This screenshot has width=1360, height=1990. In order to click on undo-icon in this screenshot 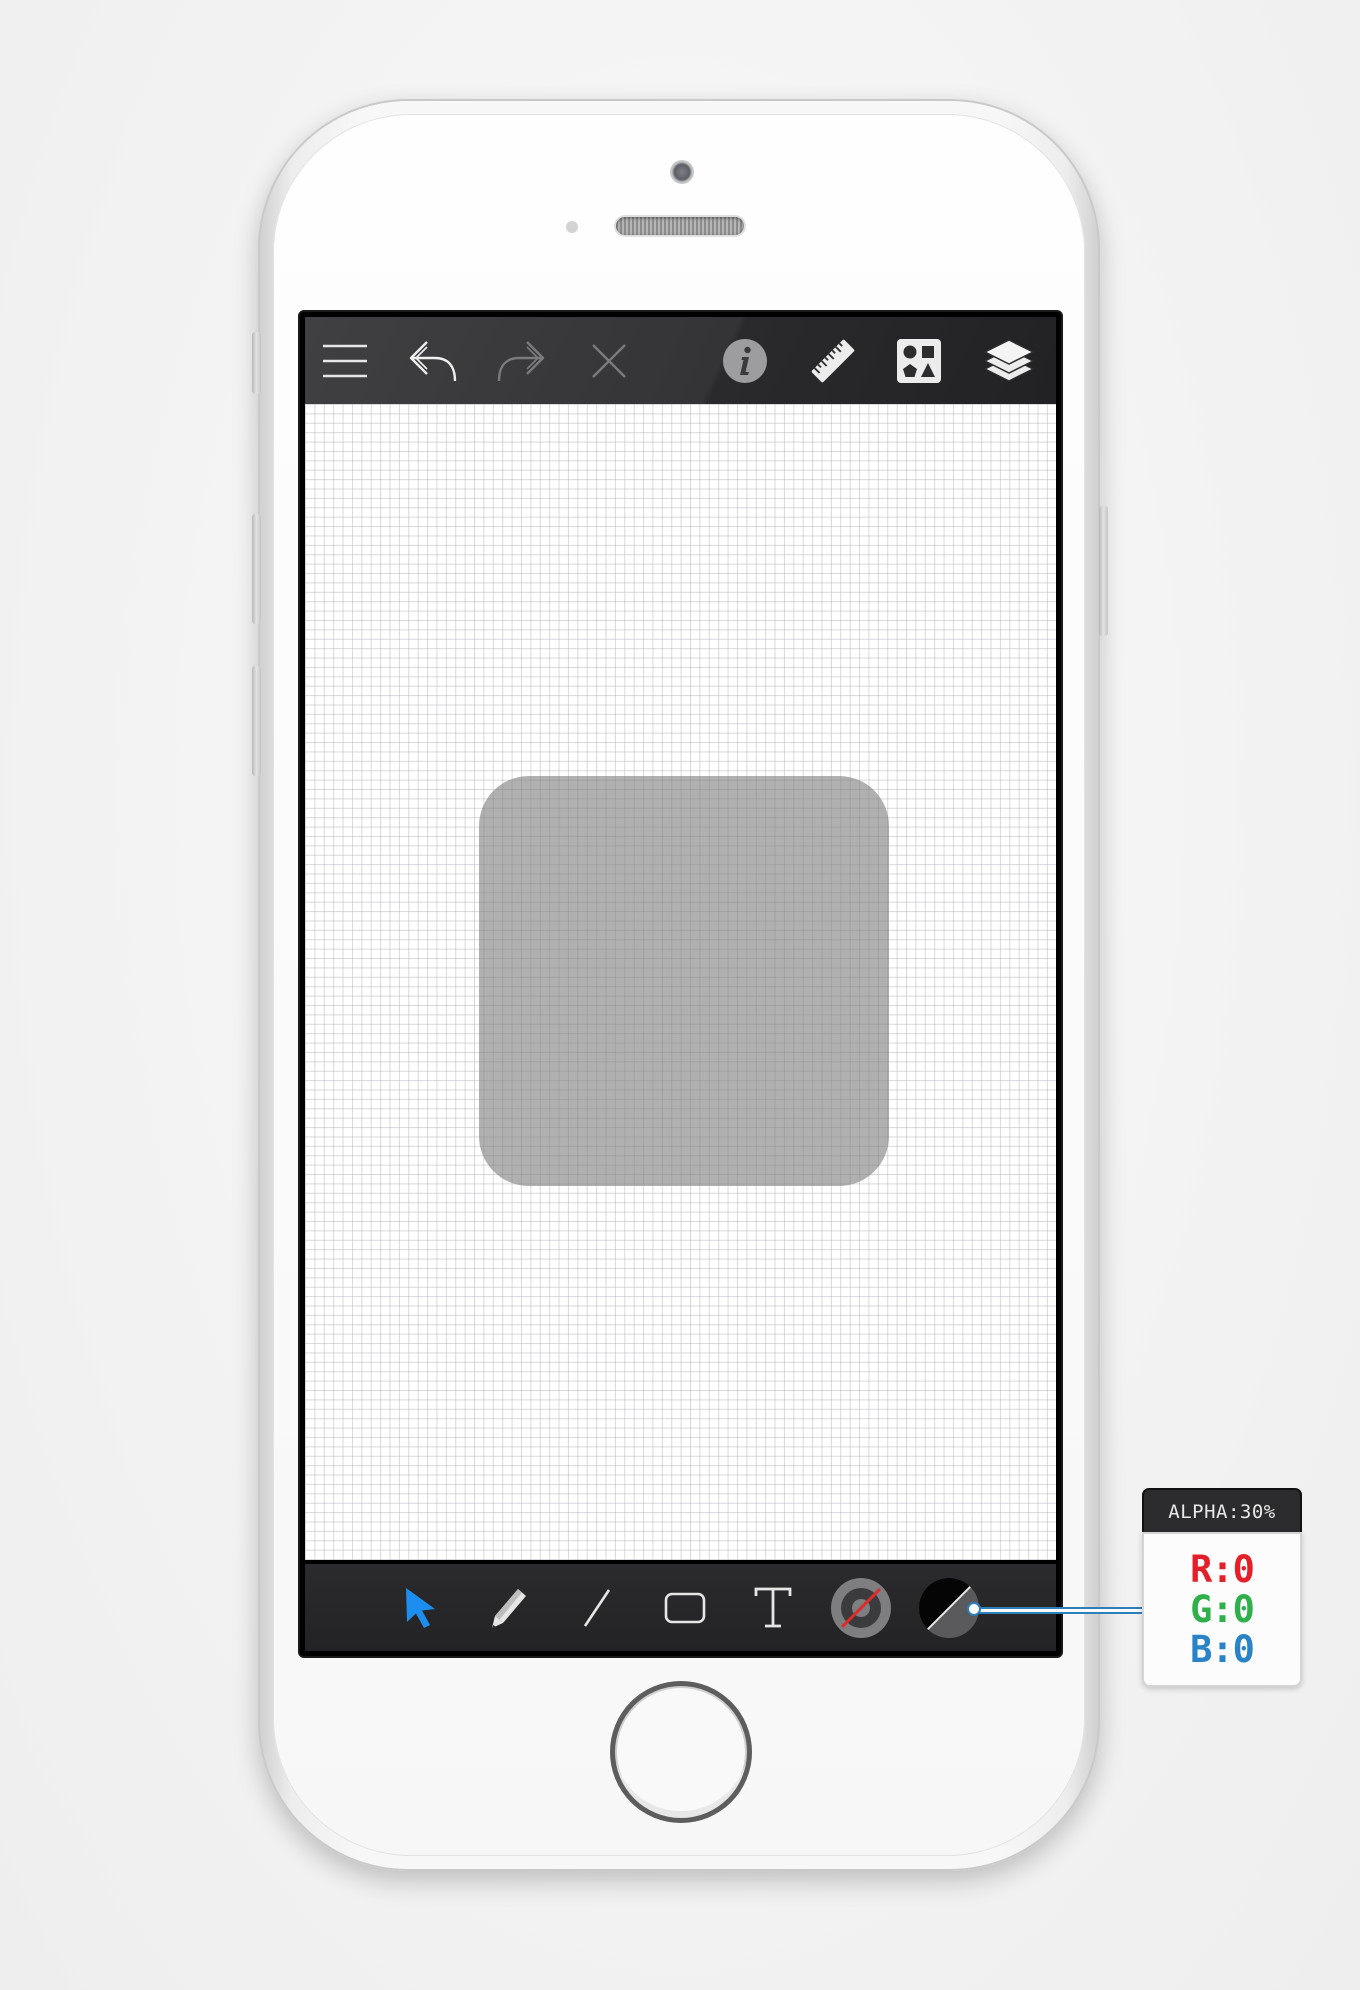, I will do `click(433, 361)`.